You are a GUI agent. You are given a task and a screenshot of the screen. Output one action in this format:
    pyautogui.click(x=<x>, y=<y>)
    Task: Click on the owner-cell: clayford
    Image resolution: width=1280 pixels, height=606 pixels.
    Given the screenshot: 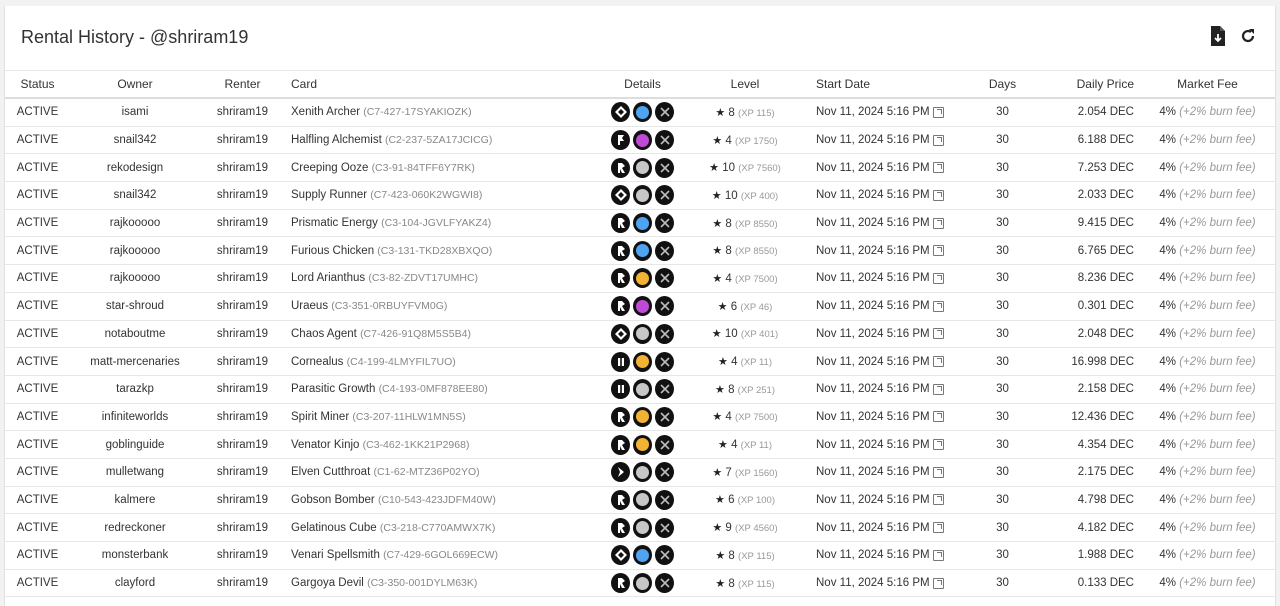 What is the action you would take?
    pyautogui.click(x=135, y=583)
    